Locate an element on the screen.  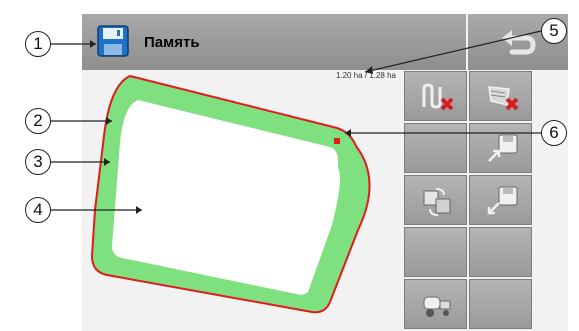
callout-6: 6 is located at coordinates (554, 133).